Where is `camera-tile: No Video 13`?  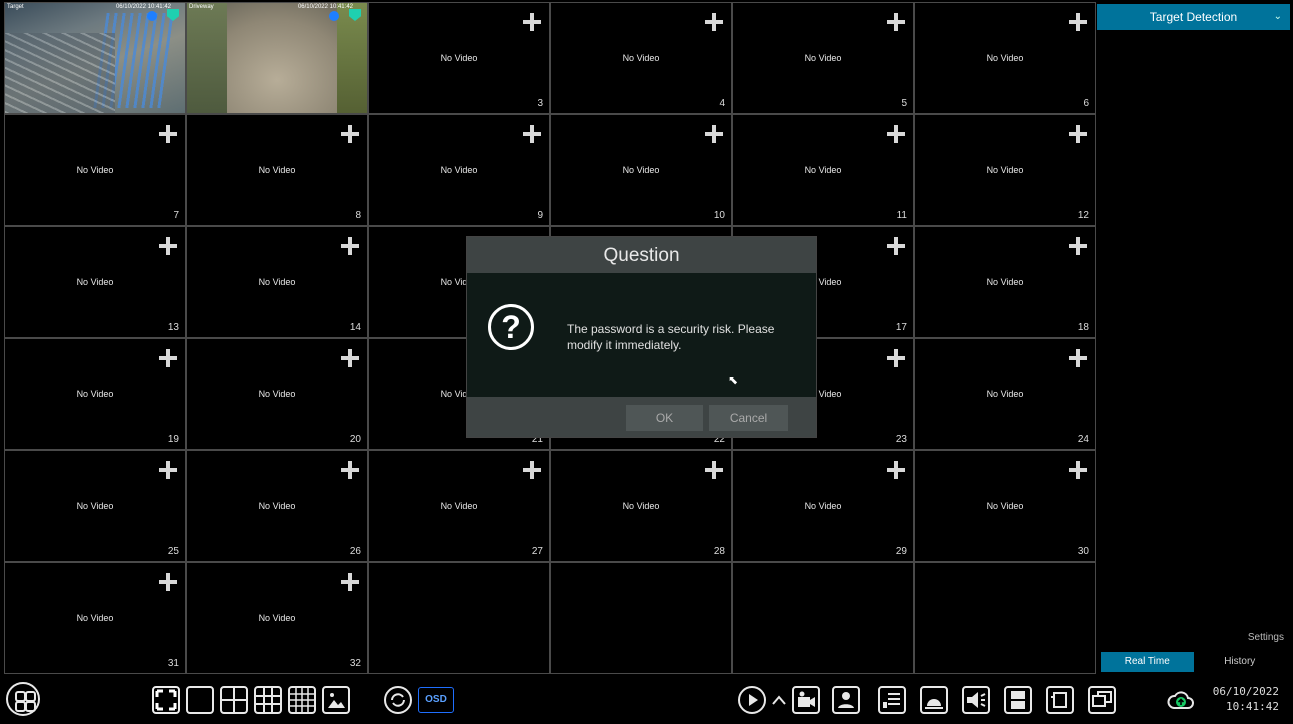 camera-tile: No Video 13 is located at coordinates (95, 282).